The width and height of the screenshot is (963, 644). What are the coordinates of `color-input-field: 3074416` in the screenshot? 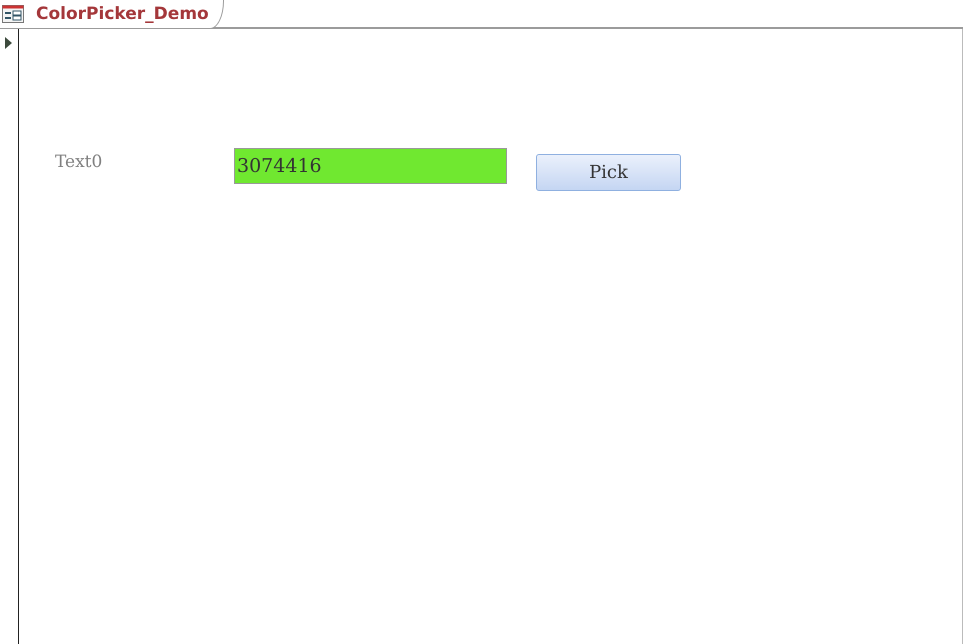 It's located at (370, 166).